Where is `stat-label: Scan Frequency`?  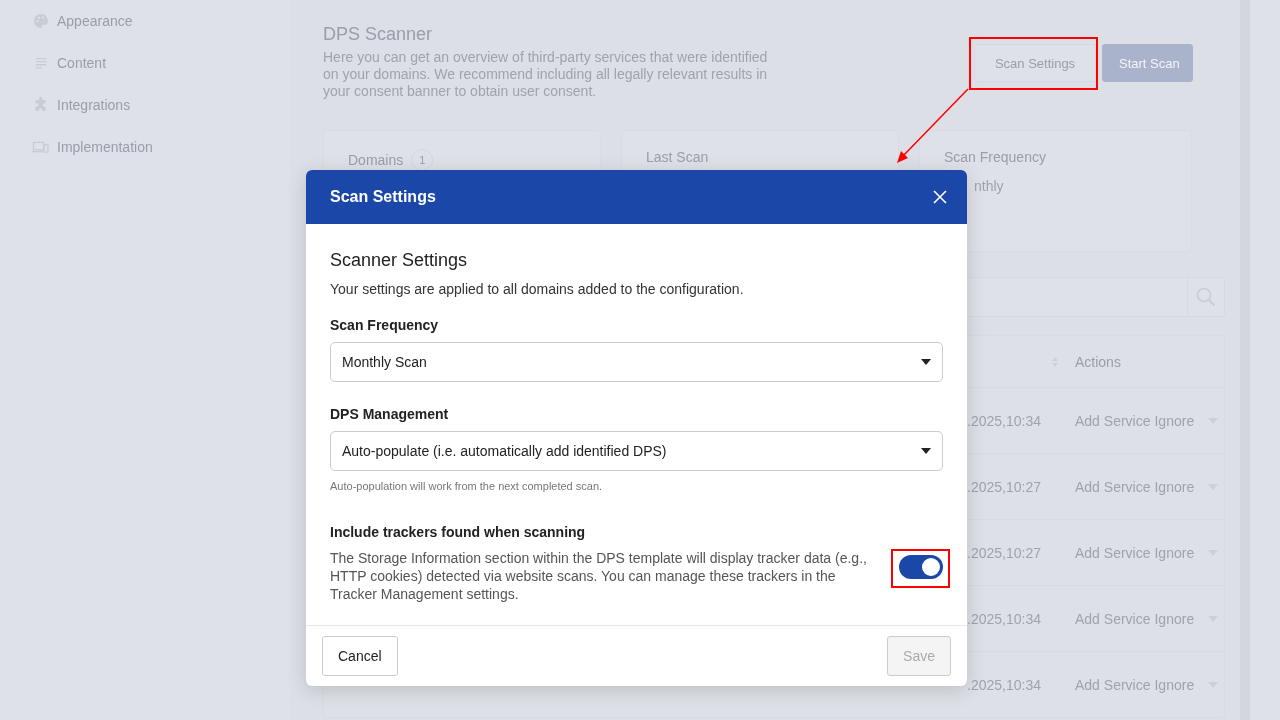 stat-label: Scan Frequency is located at coordinates (995, 157).